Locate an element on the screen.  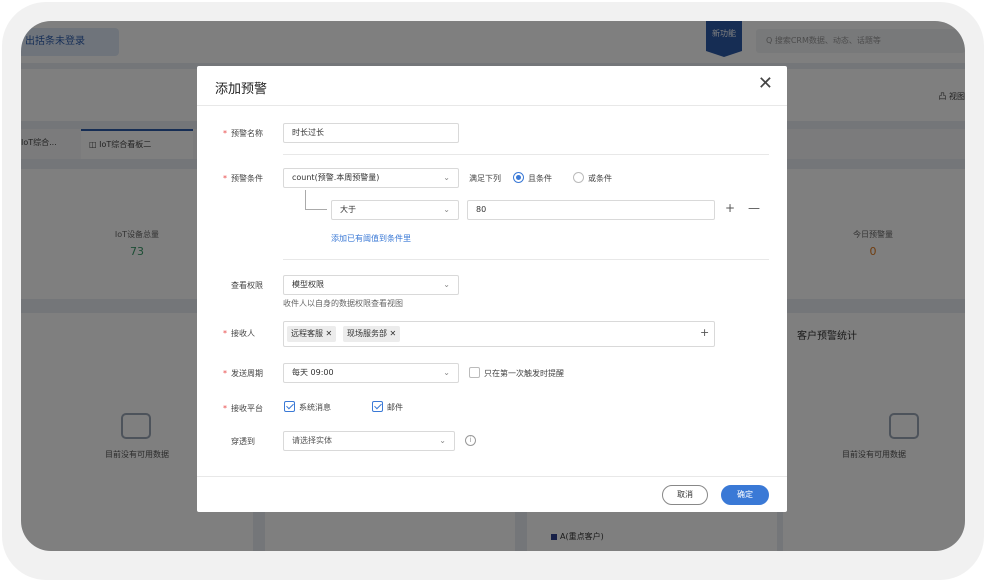
penetrate-label: 穿透到 is located at coordinates (243, 441).